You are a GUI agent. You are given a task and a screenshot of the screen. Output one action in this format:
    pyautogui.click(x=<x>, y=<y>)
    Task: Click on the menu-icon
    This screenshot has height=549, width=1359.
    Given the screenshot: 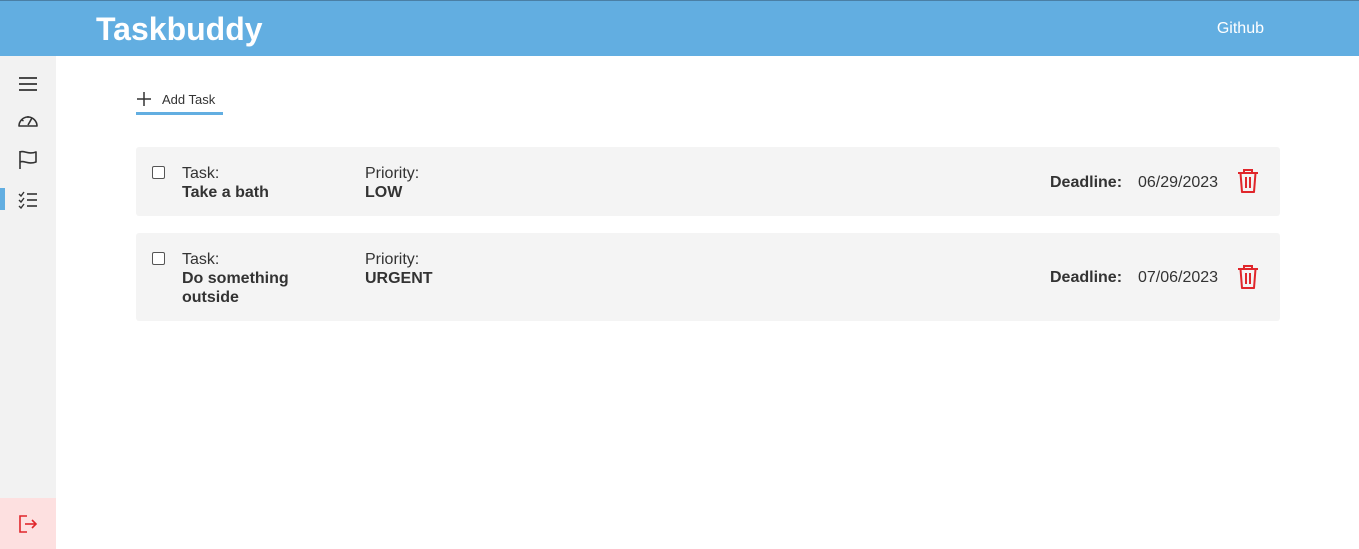 What is the action you would take?
    pyautogui.click(x=28, y=84)
    